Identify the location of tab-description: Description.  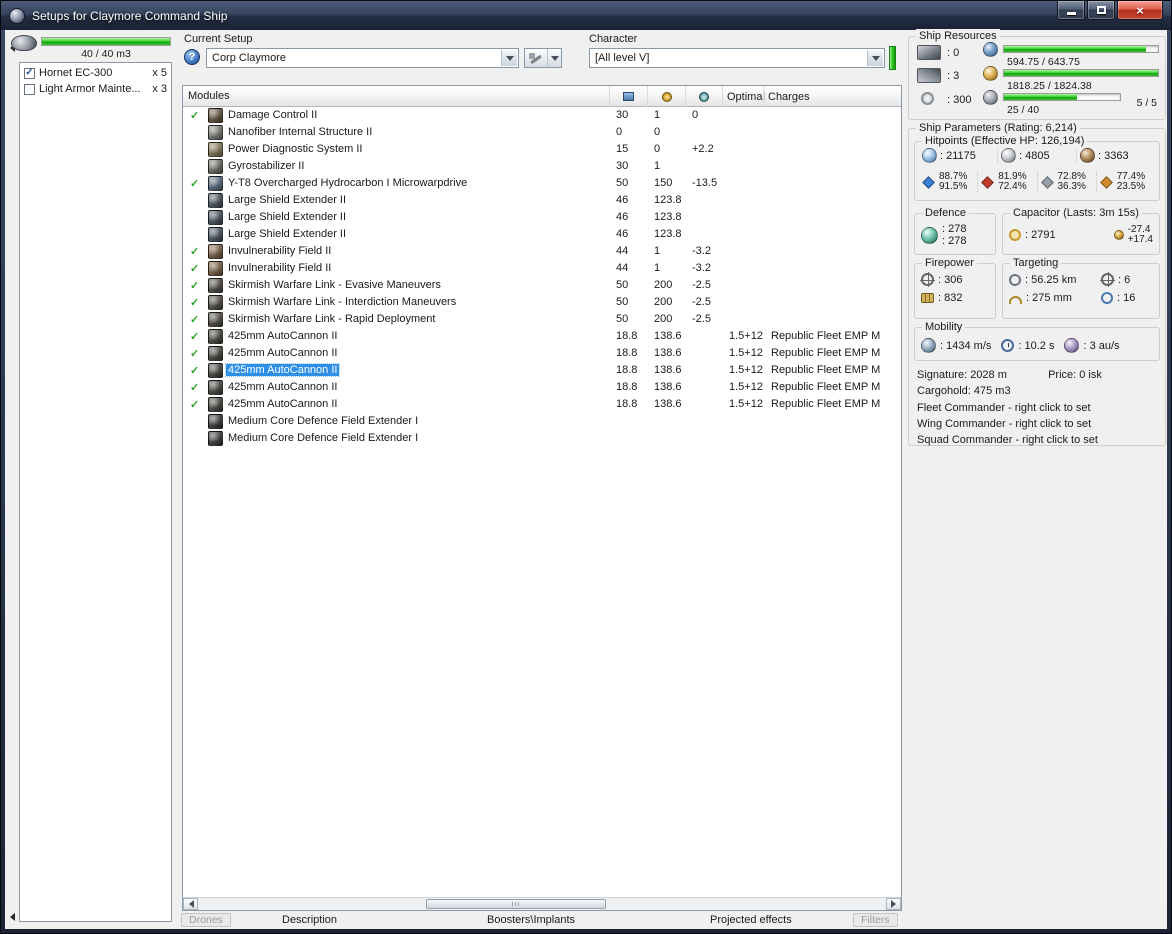
(309, 920).